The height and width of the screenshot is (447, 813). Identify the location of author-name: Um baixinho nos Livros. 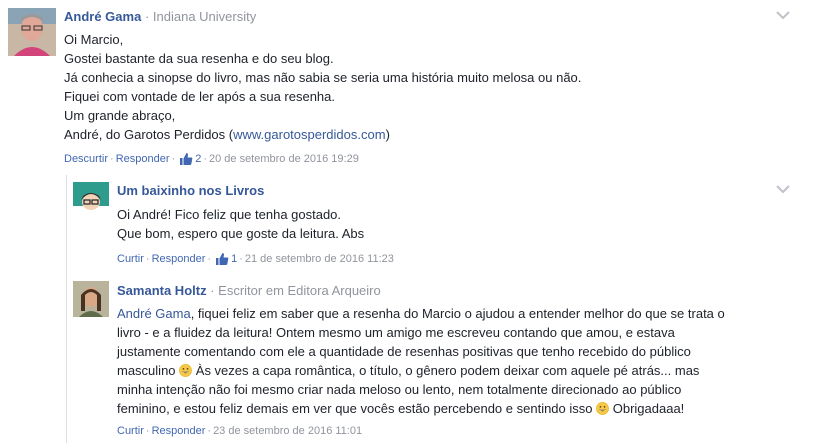
(190, 190).